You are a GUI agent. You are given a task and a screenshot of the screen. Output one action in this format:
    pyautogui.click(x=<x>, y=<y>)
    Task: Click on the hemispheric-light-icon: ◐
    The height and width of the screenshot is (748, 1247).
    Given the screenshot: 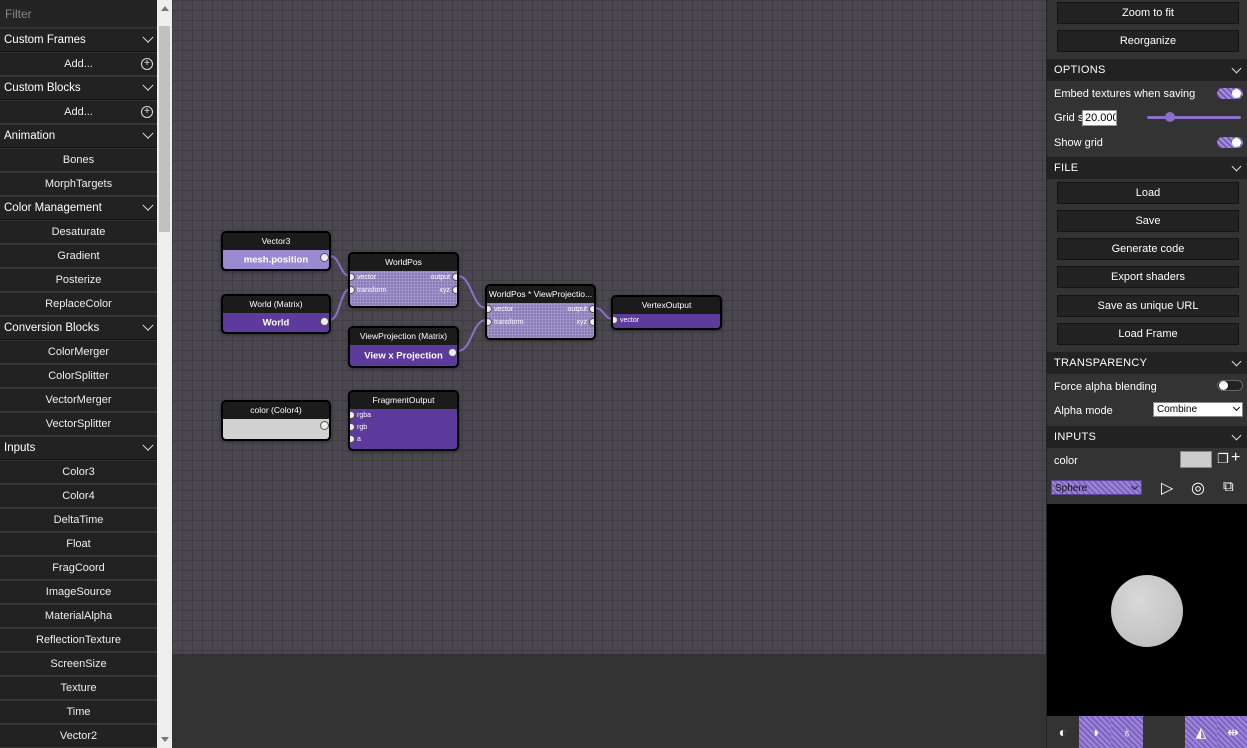 What is the action you would take?
    pyautogui.click(x=1063, y=732)
    